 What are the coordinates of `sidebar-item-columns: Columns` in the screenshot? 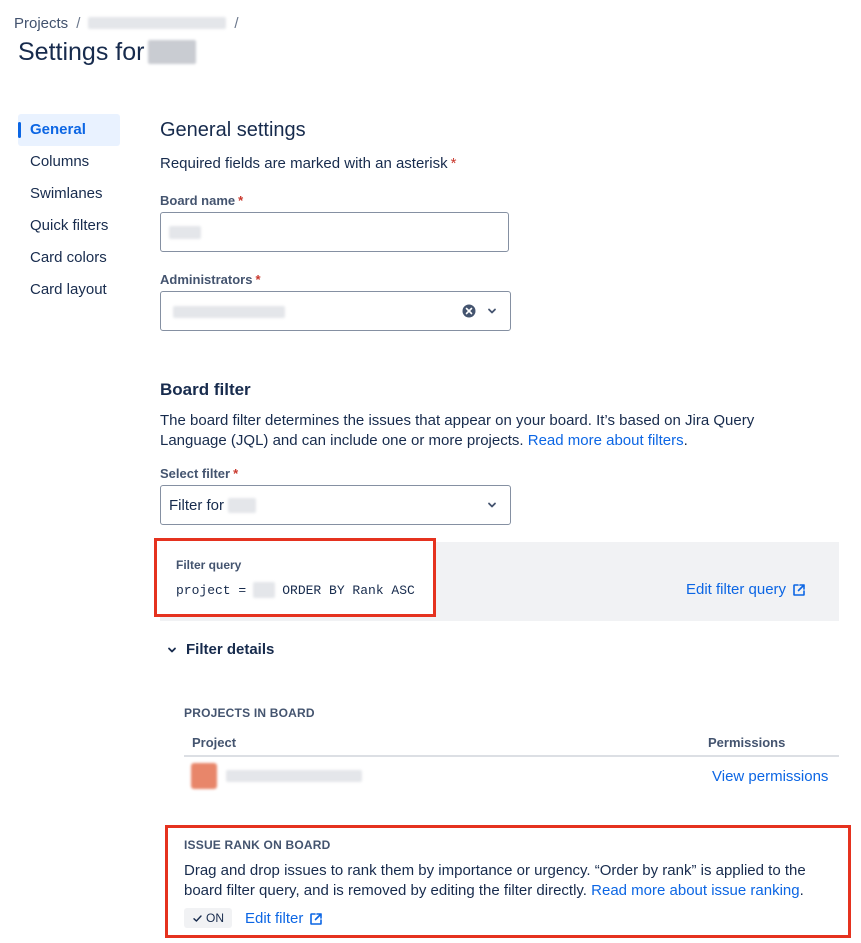 It's located at (69, 162).